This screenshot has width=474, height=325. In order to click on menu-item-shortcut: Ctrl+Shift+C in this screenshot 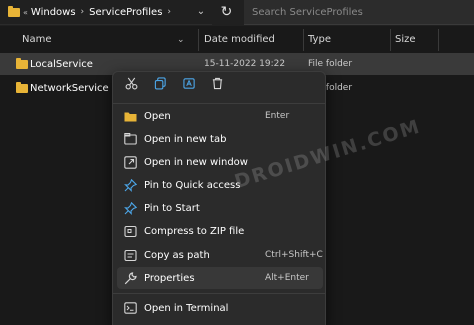, I will do `click(294, 255)`.